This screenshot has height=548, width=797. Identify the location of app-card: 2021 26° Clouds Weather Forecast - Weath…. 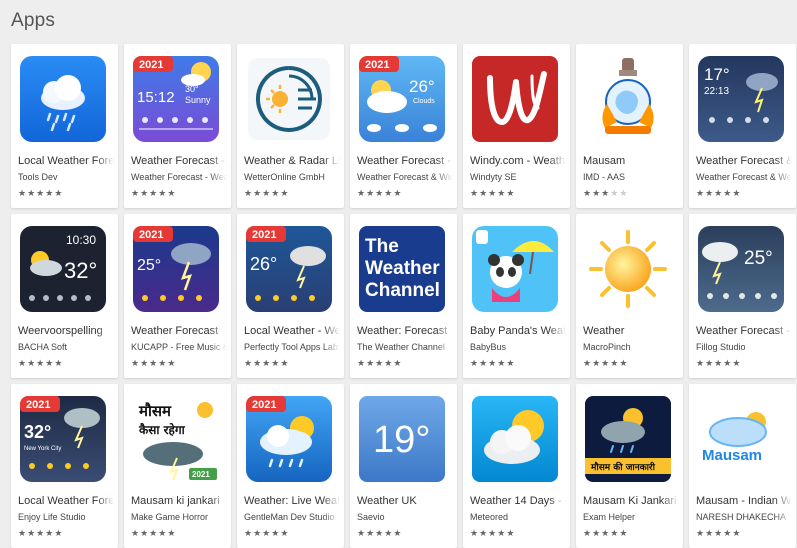
(403, 126).